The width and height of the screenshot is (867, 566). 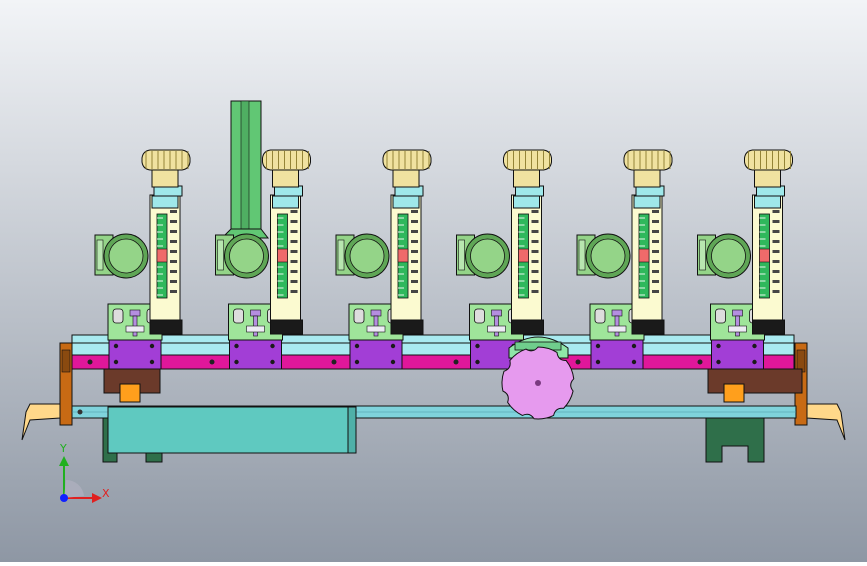 I want to click on cylinder-end-cap, so click(x=352, y=430).